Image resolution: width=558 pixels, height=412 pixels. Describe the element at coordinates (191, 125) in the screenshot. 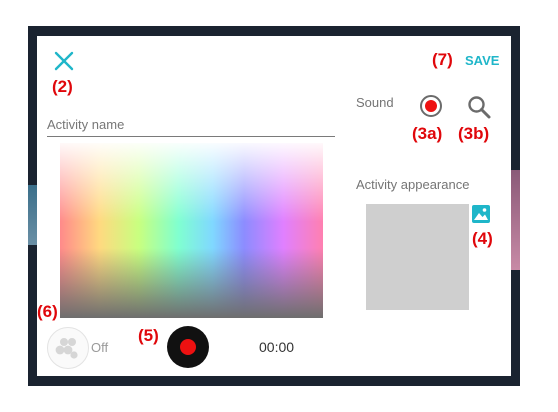

I see `activity-name-input` at that location.